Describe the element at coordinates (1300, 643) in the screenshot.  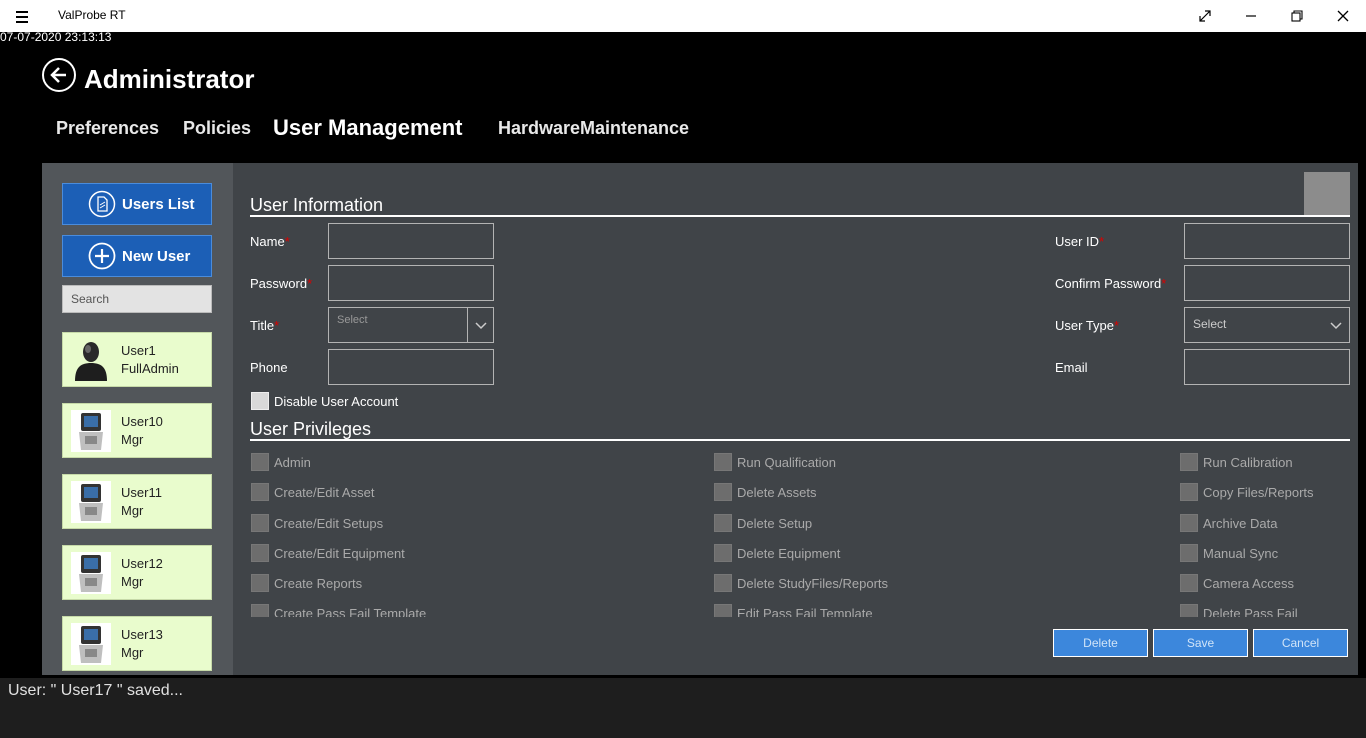
I see `cancel-button: Cancel` at that location.